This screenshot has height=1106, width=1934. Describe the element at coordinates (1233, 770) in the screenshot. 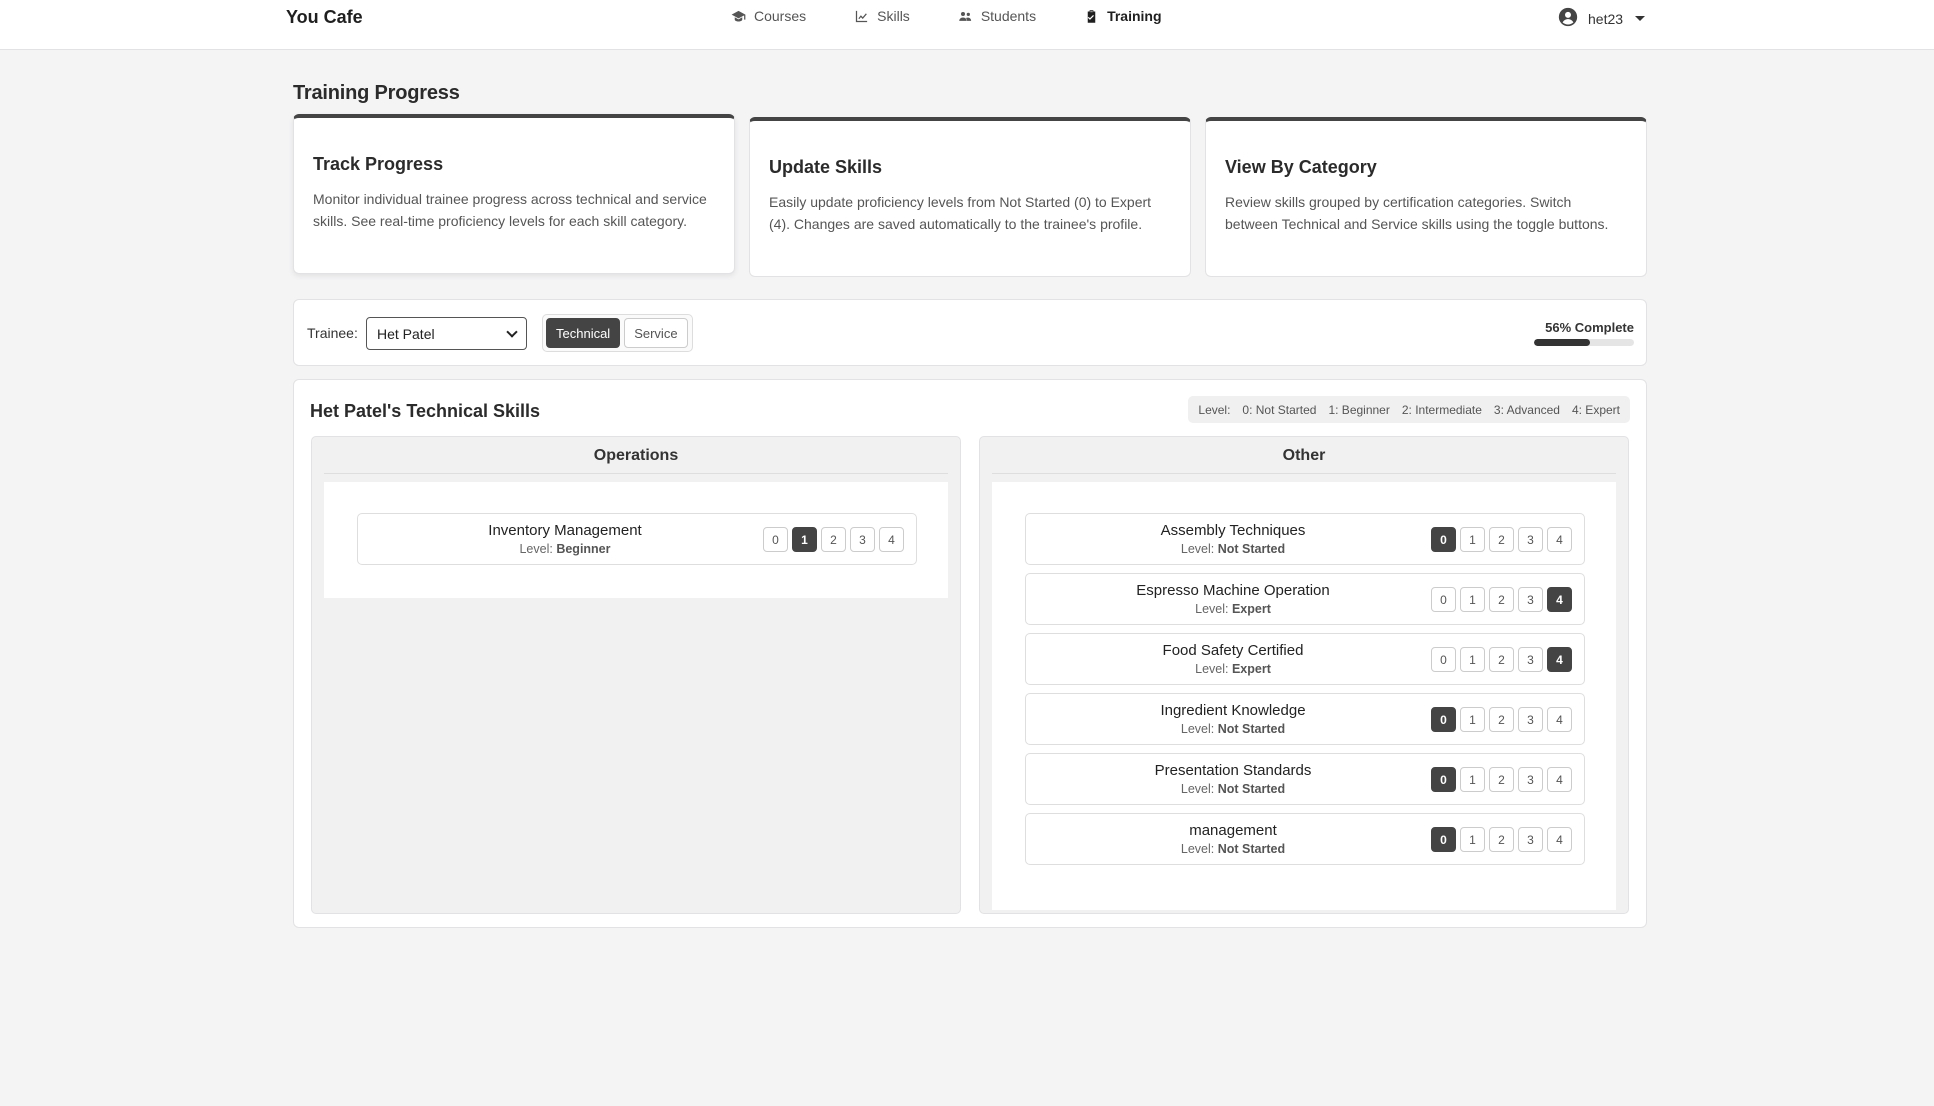

I see `skill-name: Presentation Standards` at that location.